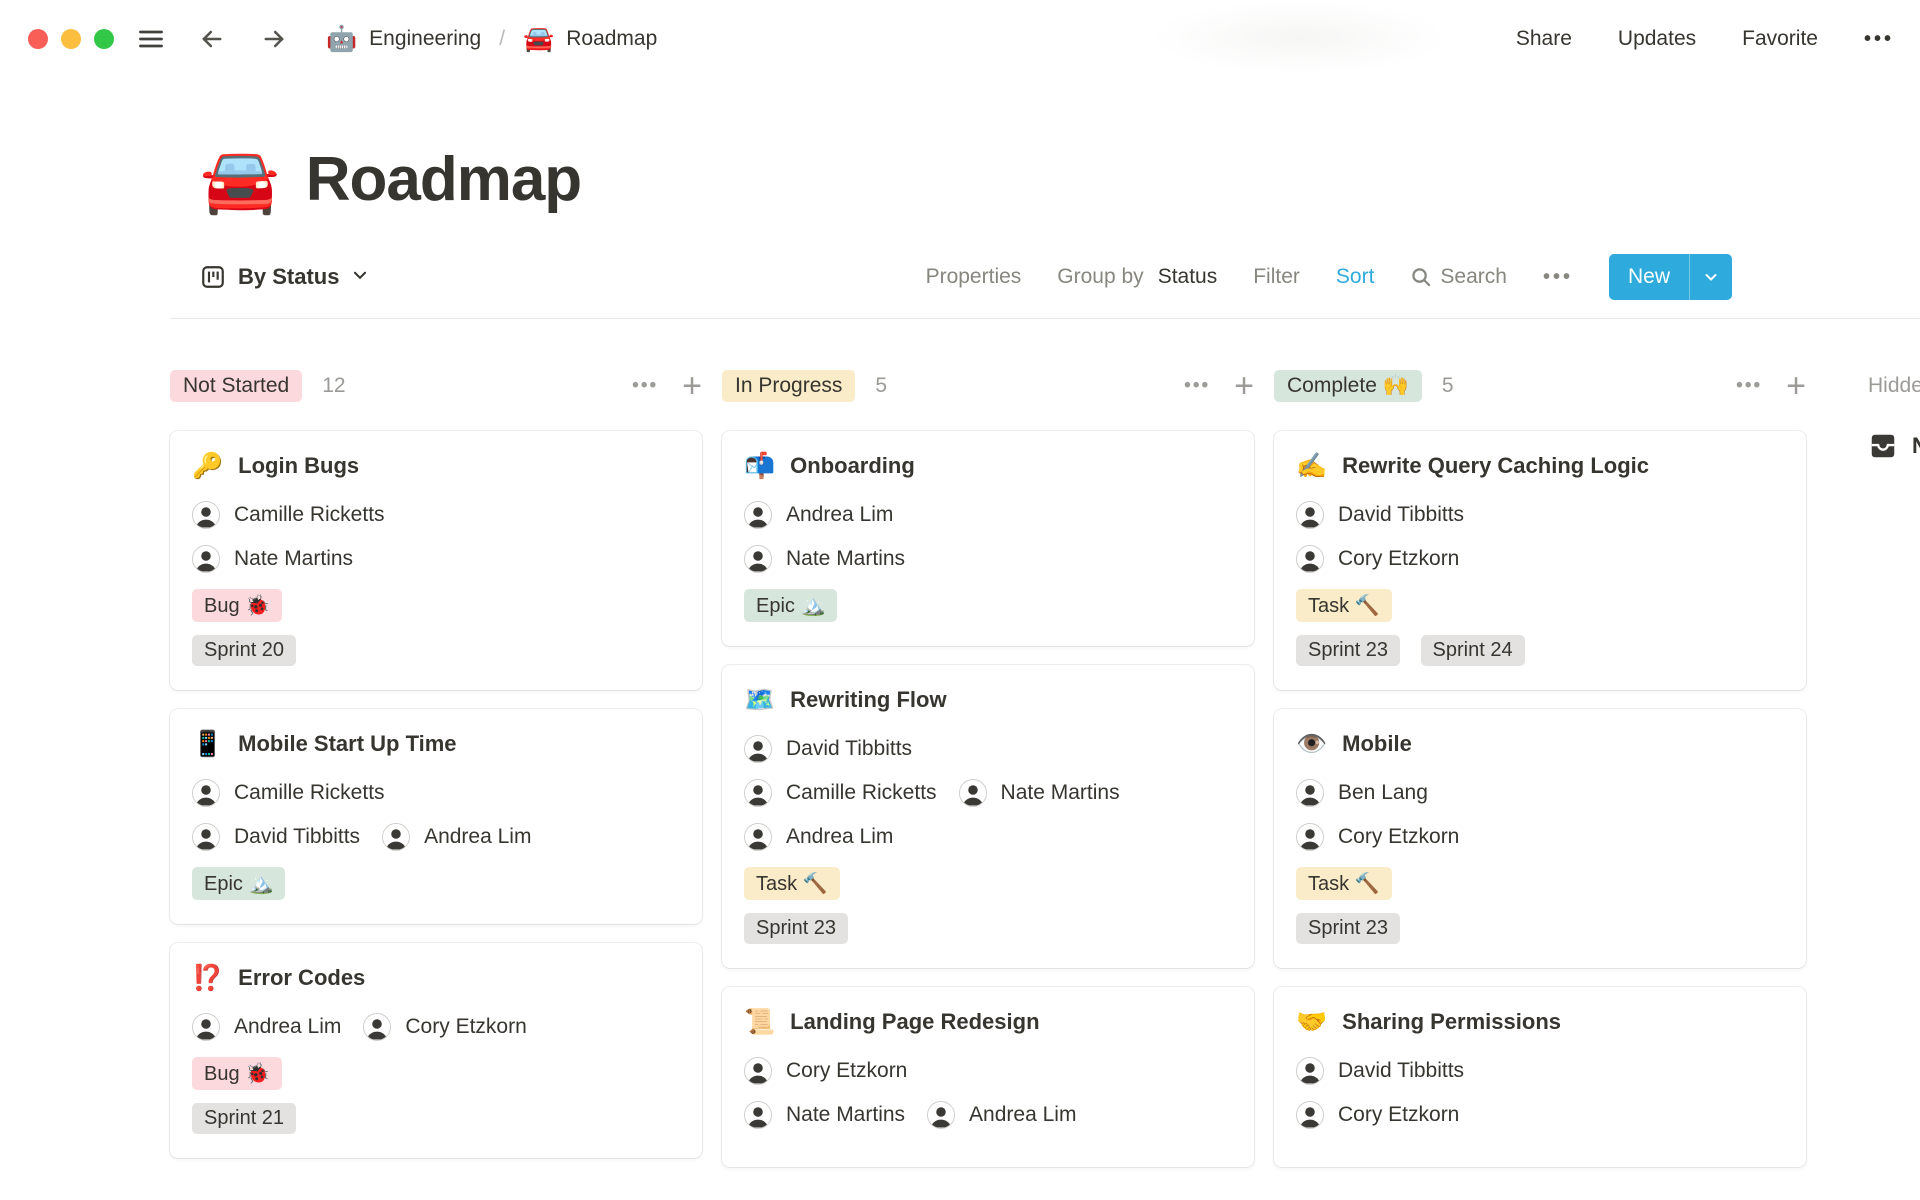 This screenshot has height=1200, width=1920. What do you see at coordinates (1711, 277) in the screenshot?
I see `new-dropdown-button` at bounding box center [1711, 277].